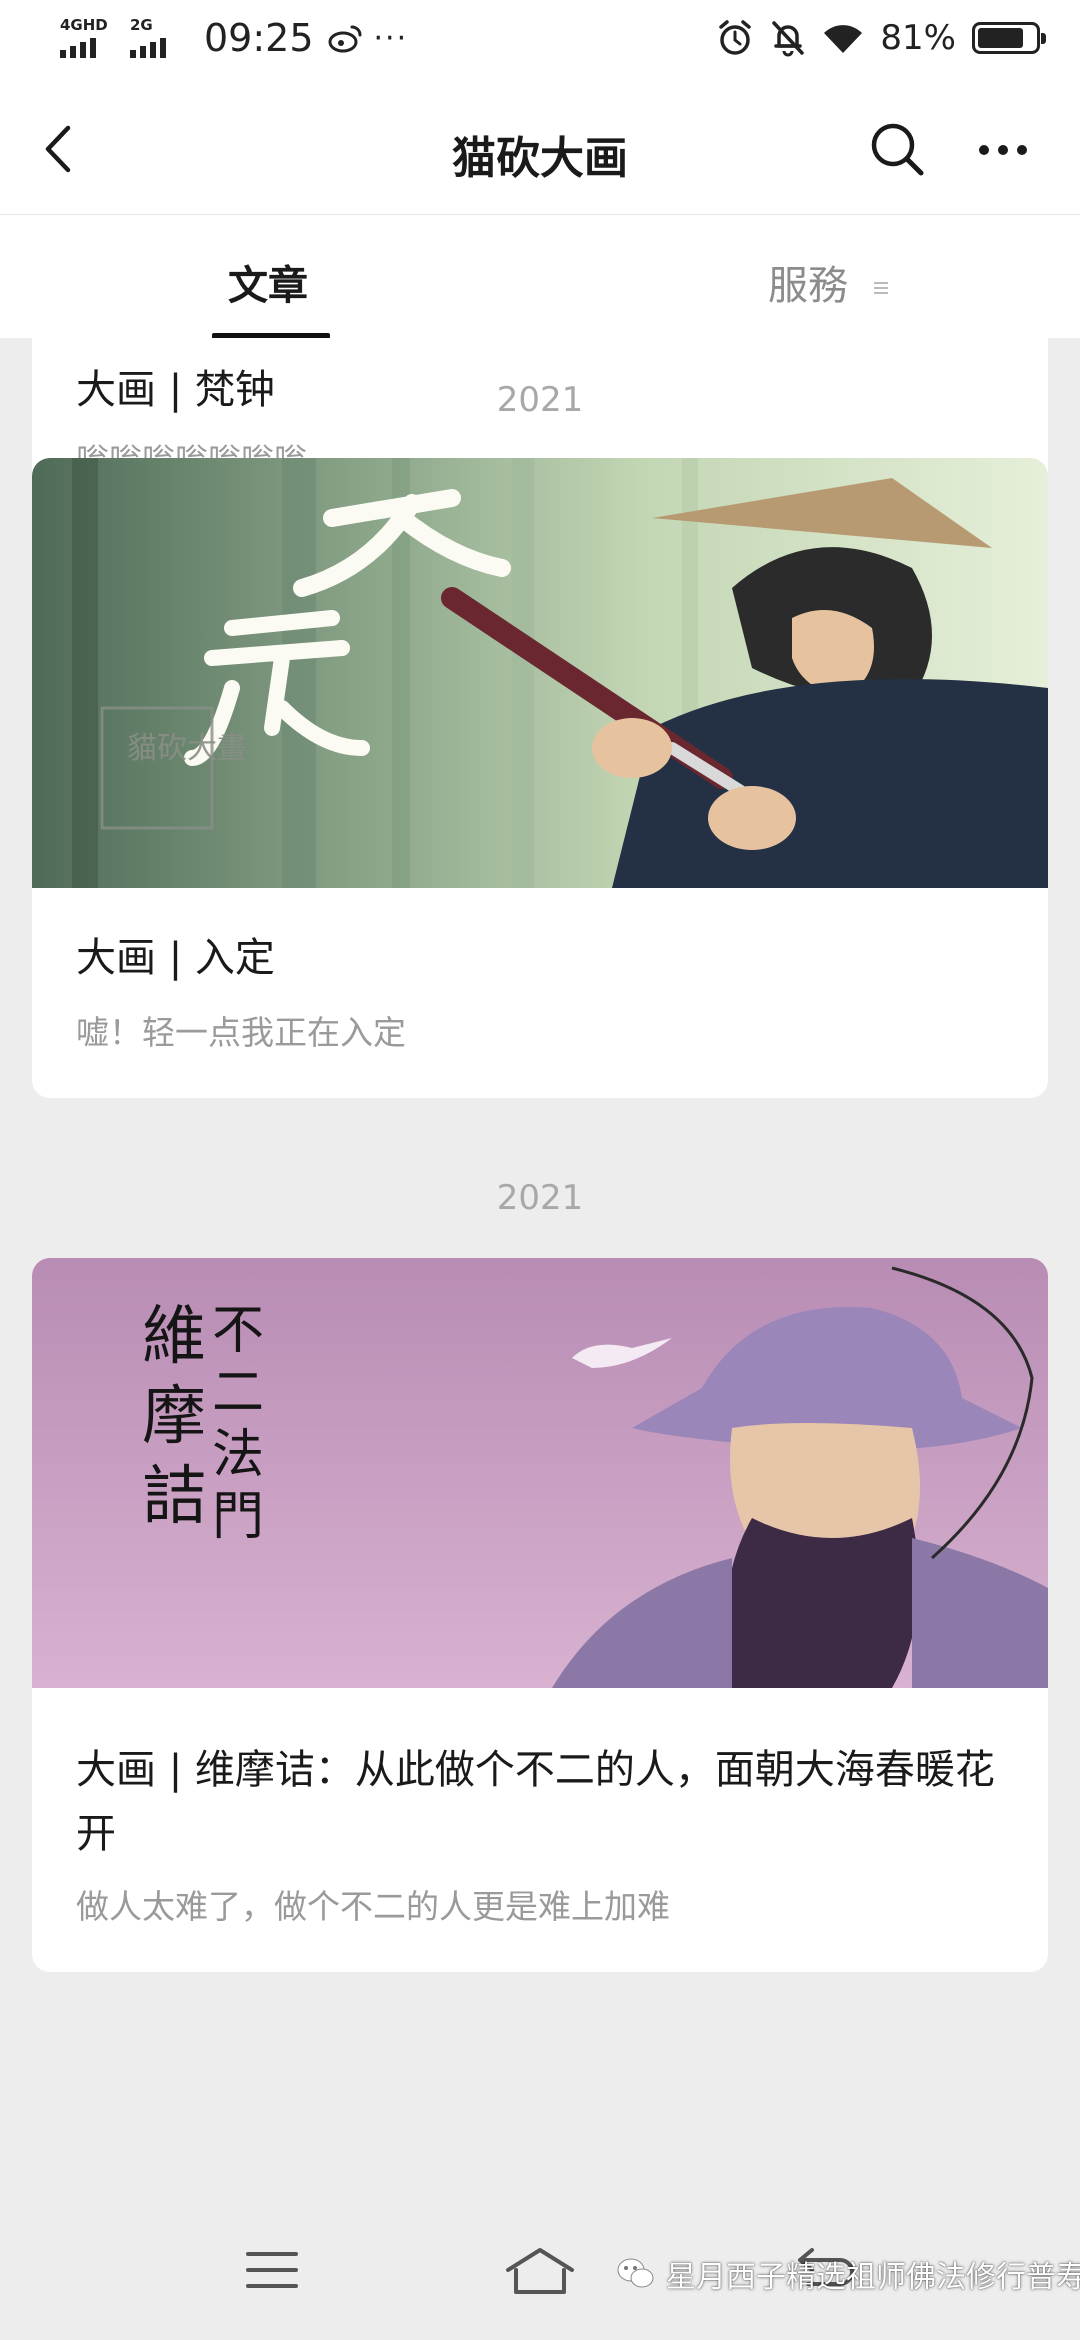  I want to click on article-title: 大画 | 维摩诘：从此做个不二的人，面朝大海春暖花开, so click(535, 1802).